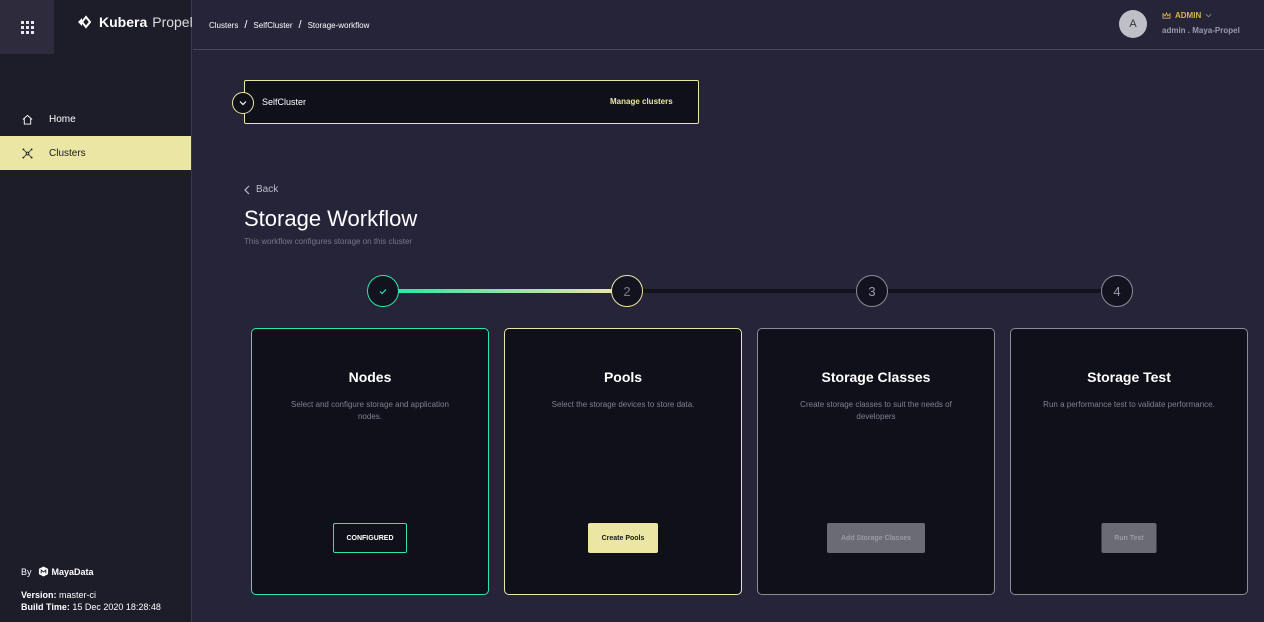  Describe the element at coordinates (876, 377) in the screenshot. I see `card-title: Storage Classes` at that location.